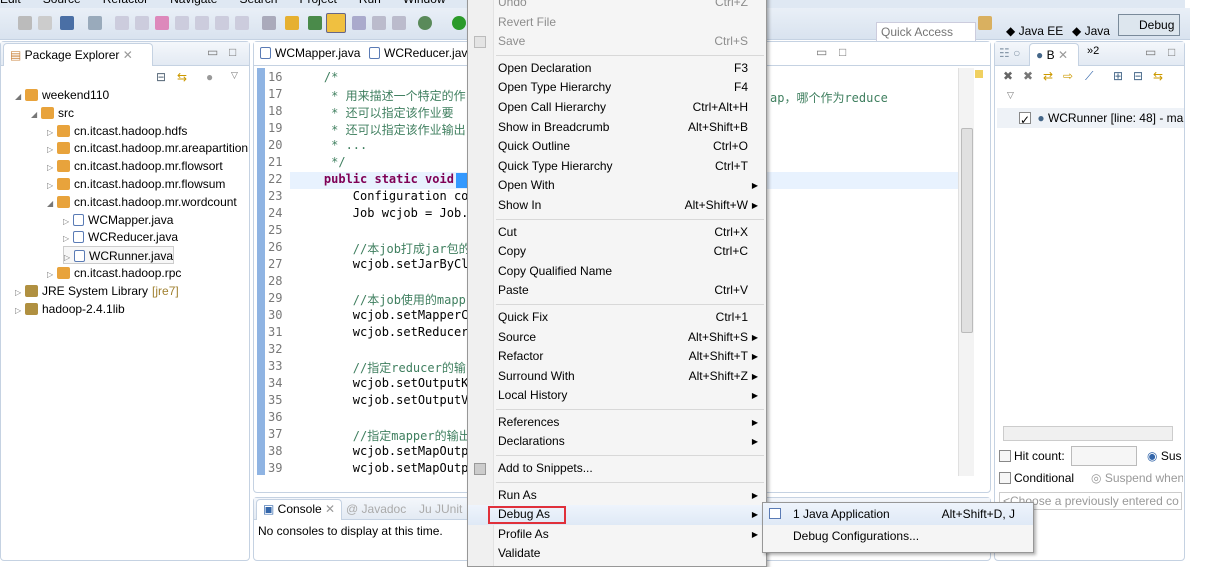 This screenshot has width=1205, height=567. I want to click on suspend-thread-radio: ◉ Sus, so click(1164, 456).